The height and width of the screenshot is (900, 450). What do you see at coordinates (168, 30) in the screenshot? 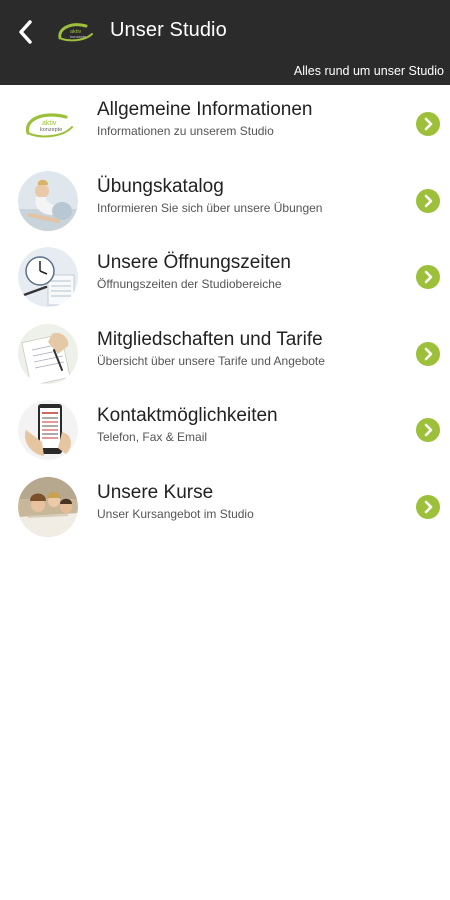
I see `page-title: Unser Studio` at bounding box center [168, 30].